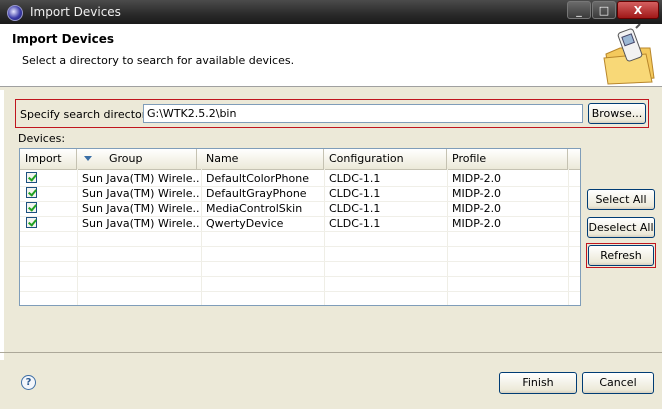  Describe the element at coordinates (254, 208) in the screenshot. I see `cell-name: MediaControlSkin` at that location.